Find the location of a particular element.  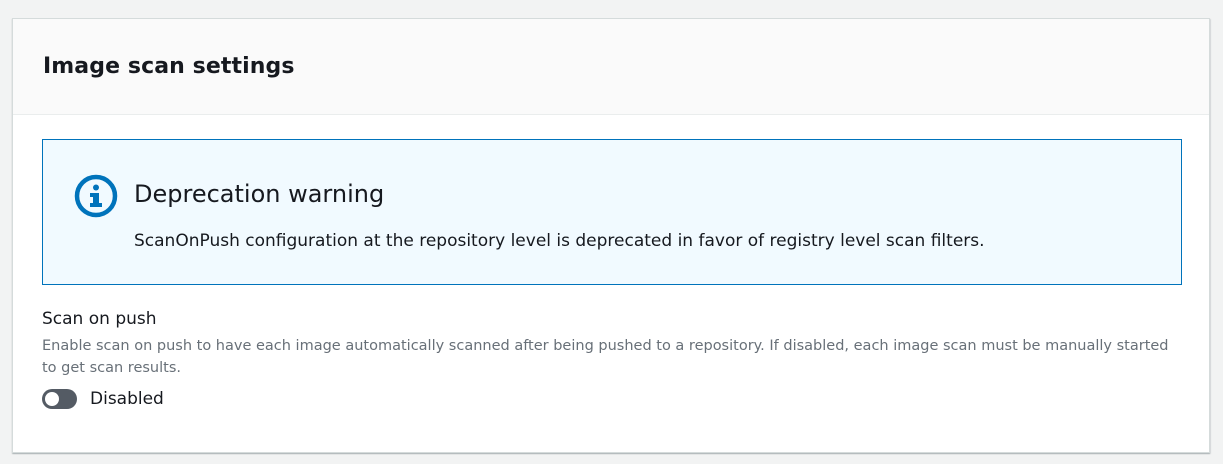

scan-on-push-toggle is located at coordinates (59, 399).